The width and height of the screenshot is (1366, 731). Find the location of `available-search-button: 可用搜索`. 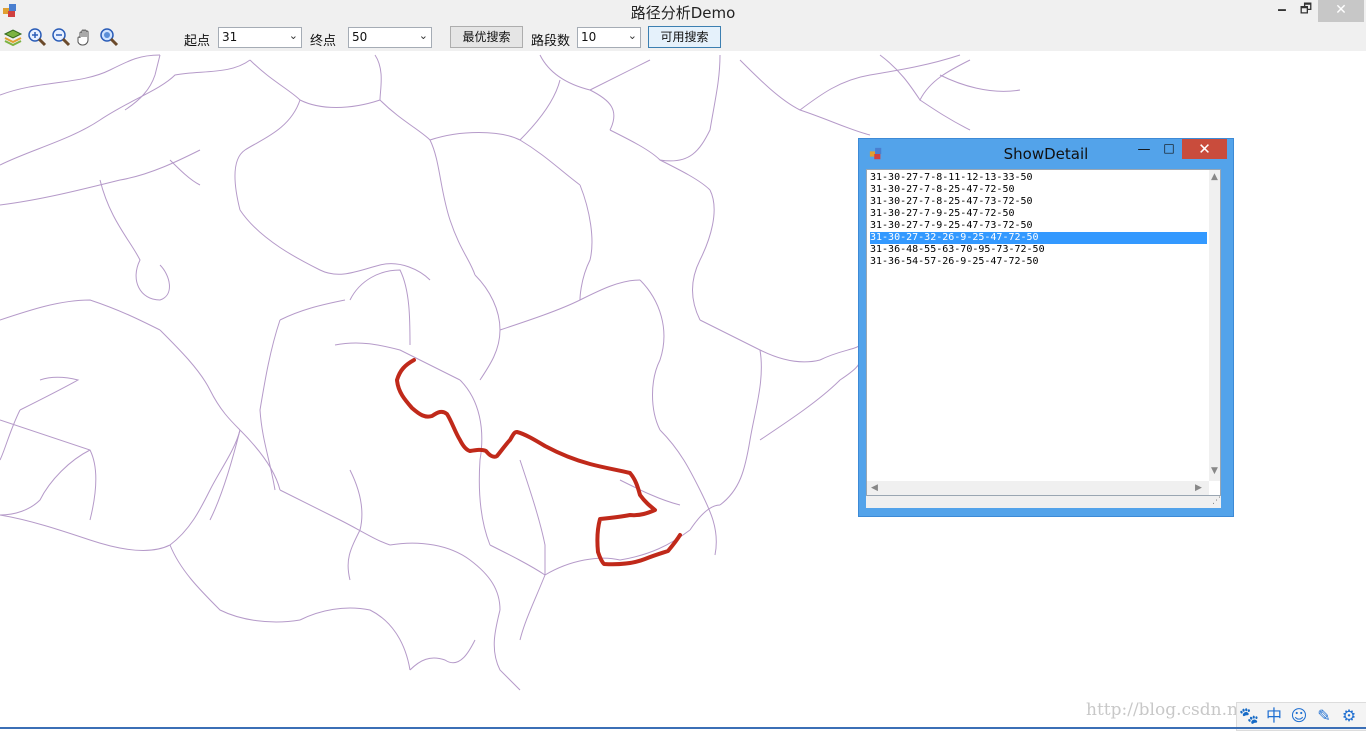

available-search-button: 可用搜索 is located at coordinates (684, 37).